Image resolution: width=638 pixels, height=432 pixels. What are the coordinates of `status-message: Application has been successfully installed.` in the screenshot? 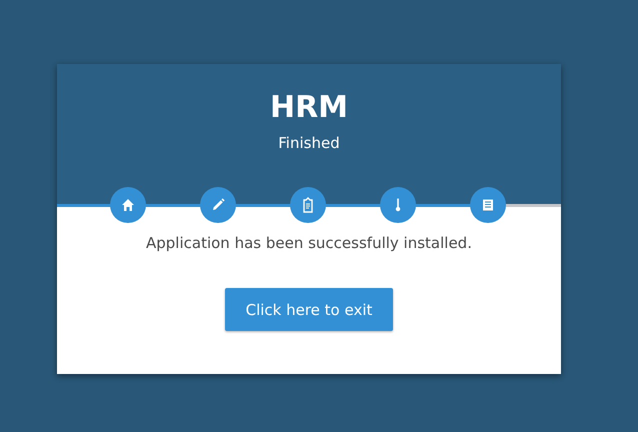 It's located at (309, 243).